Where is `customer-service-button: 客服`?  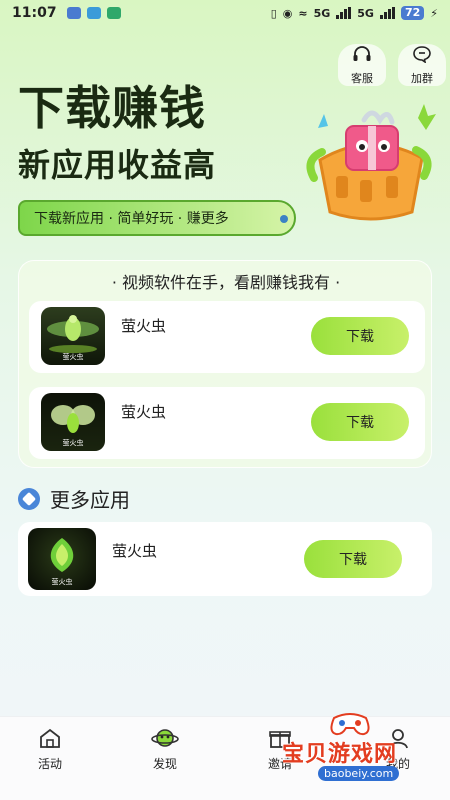
customer-service-button: 客服 is located at coordinates (362, 65).